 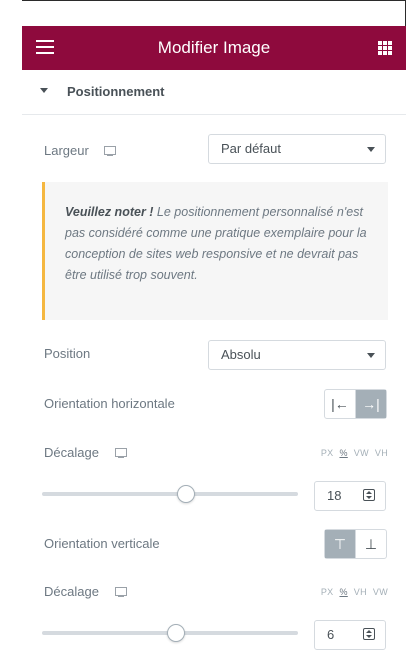 What do you see at coordinates (340, 544) in the screenshot?
I see `align-top-icon: ⊤` at bounding box center [340, 544].